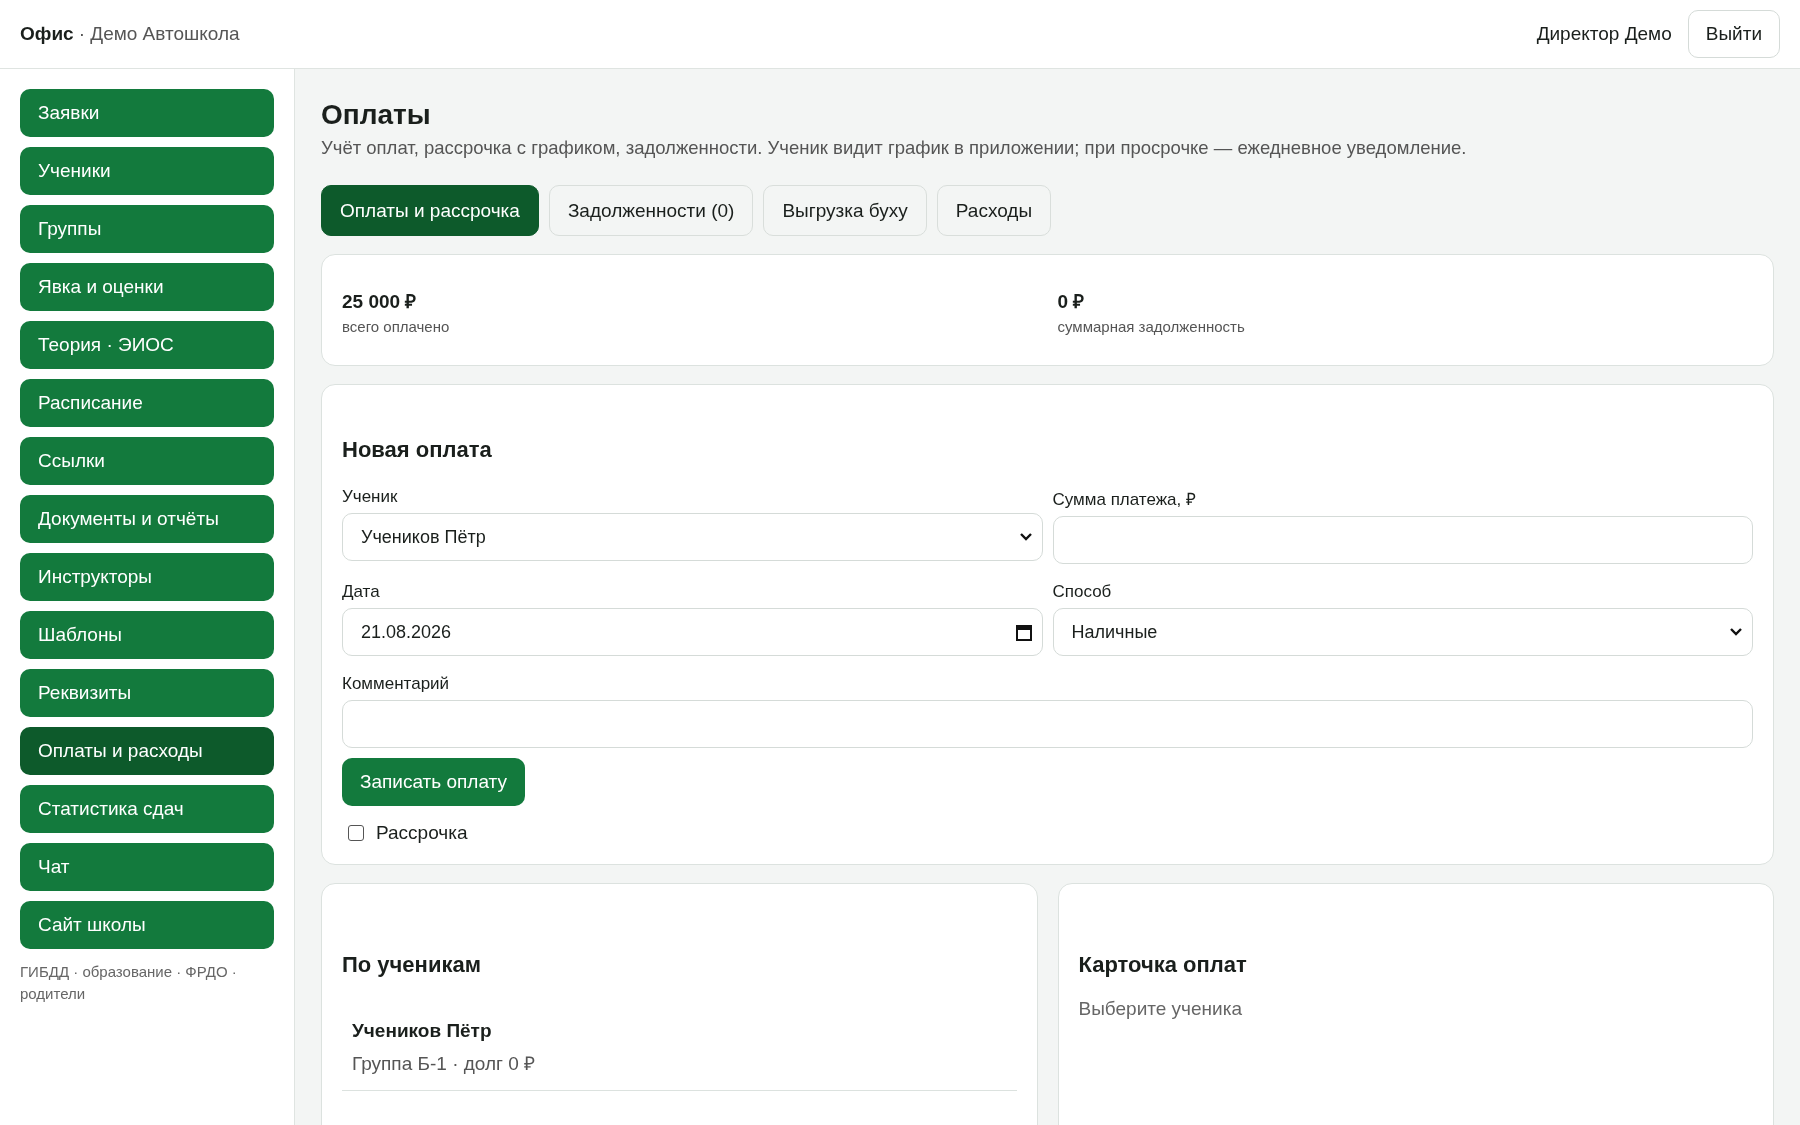 The height and width of the screenshot is (1125, 1800). Describe the element at coordinates (692, 632) in the screenshot. I see `date-field: 21.08.2026` at that location.